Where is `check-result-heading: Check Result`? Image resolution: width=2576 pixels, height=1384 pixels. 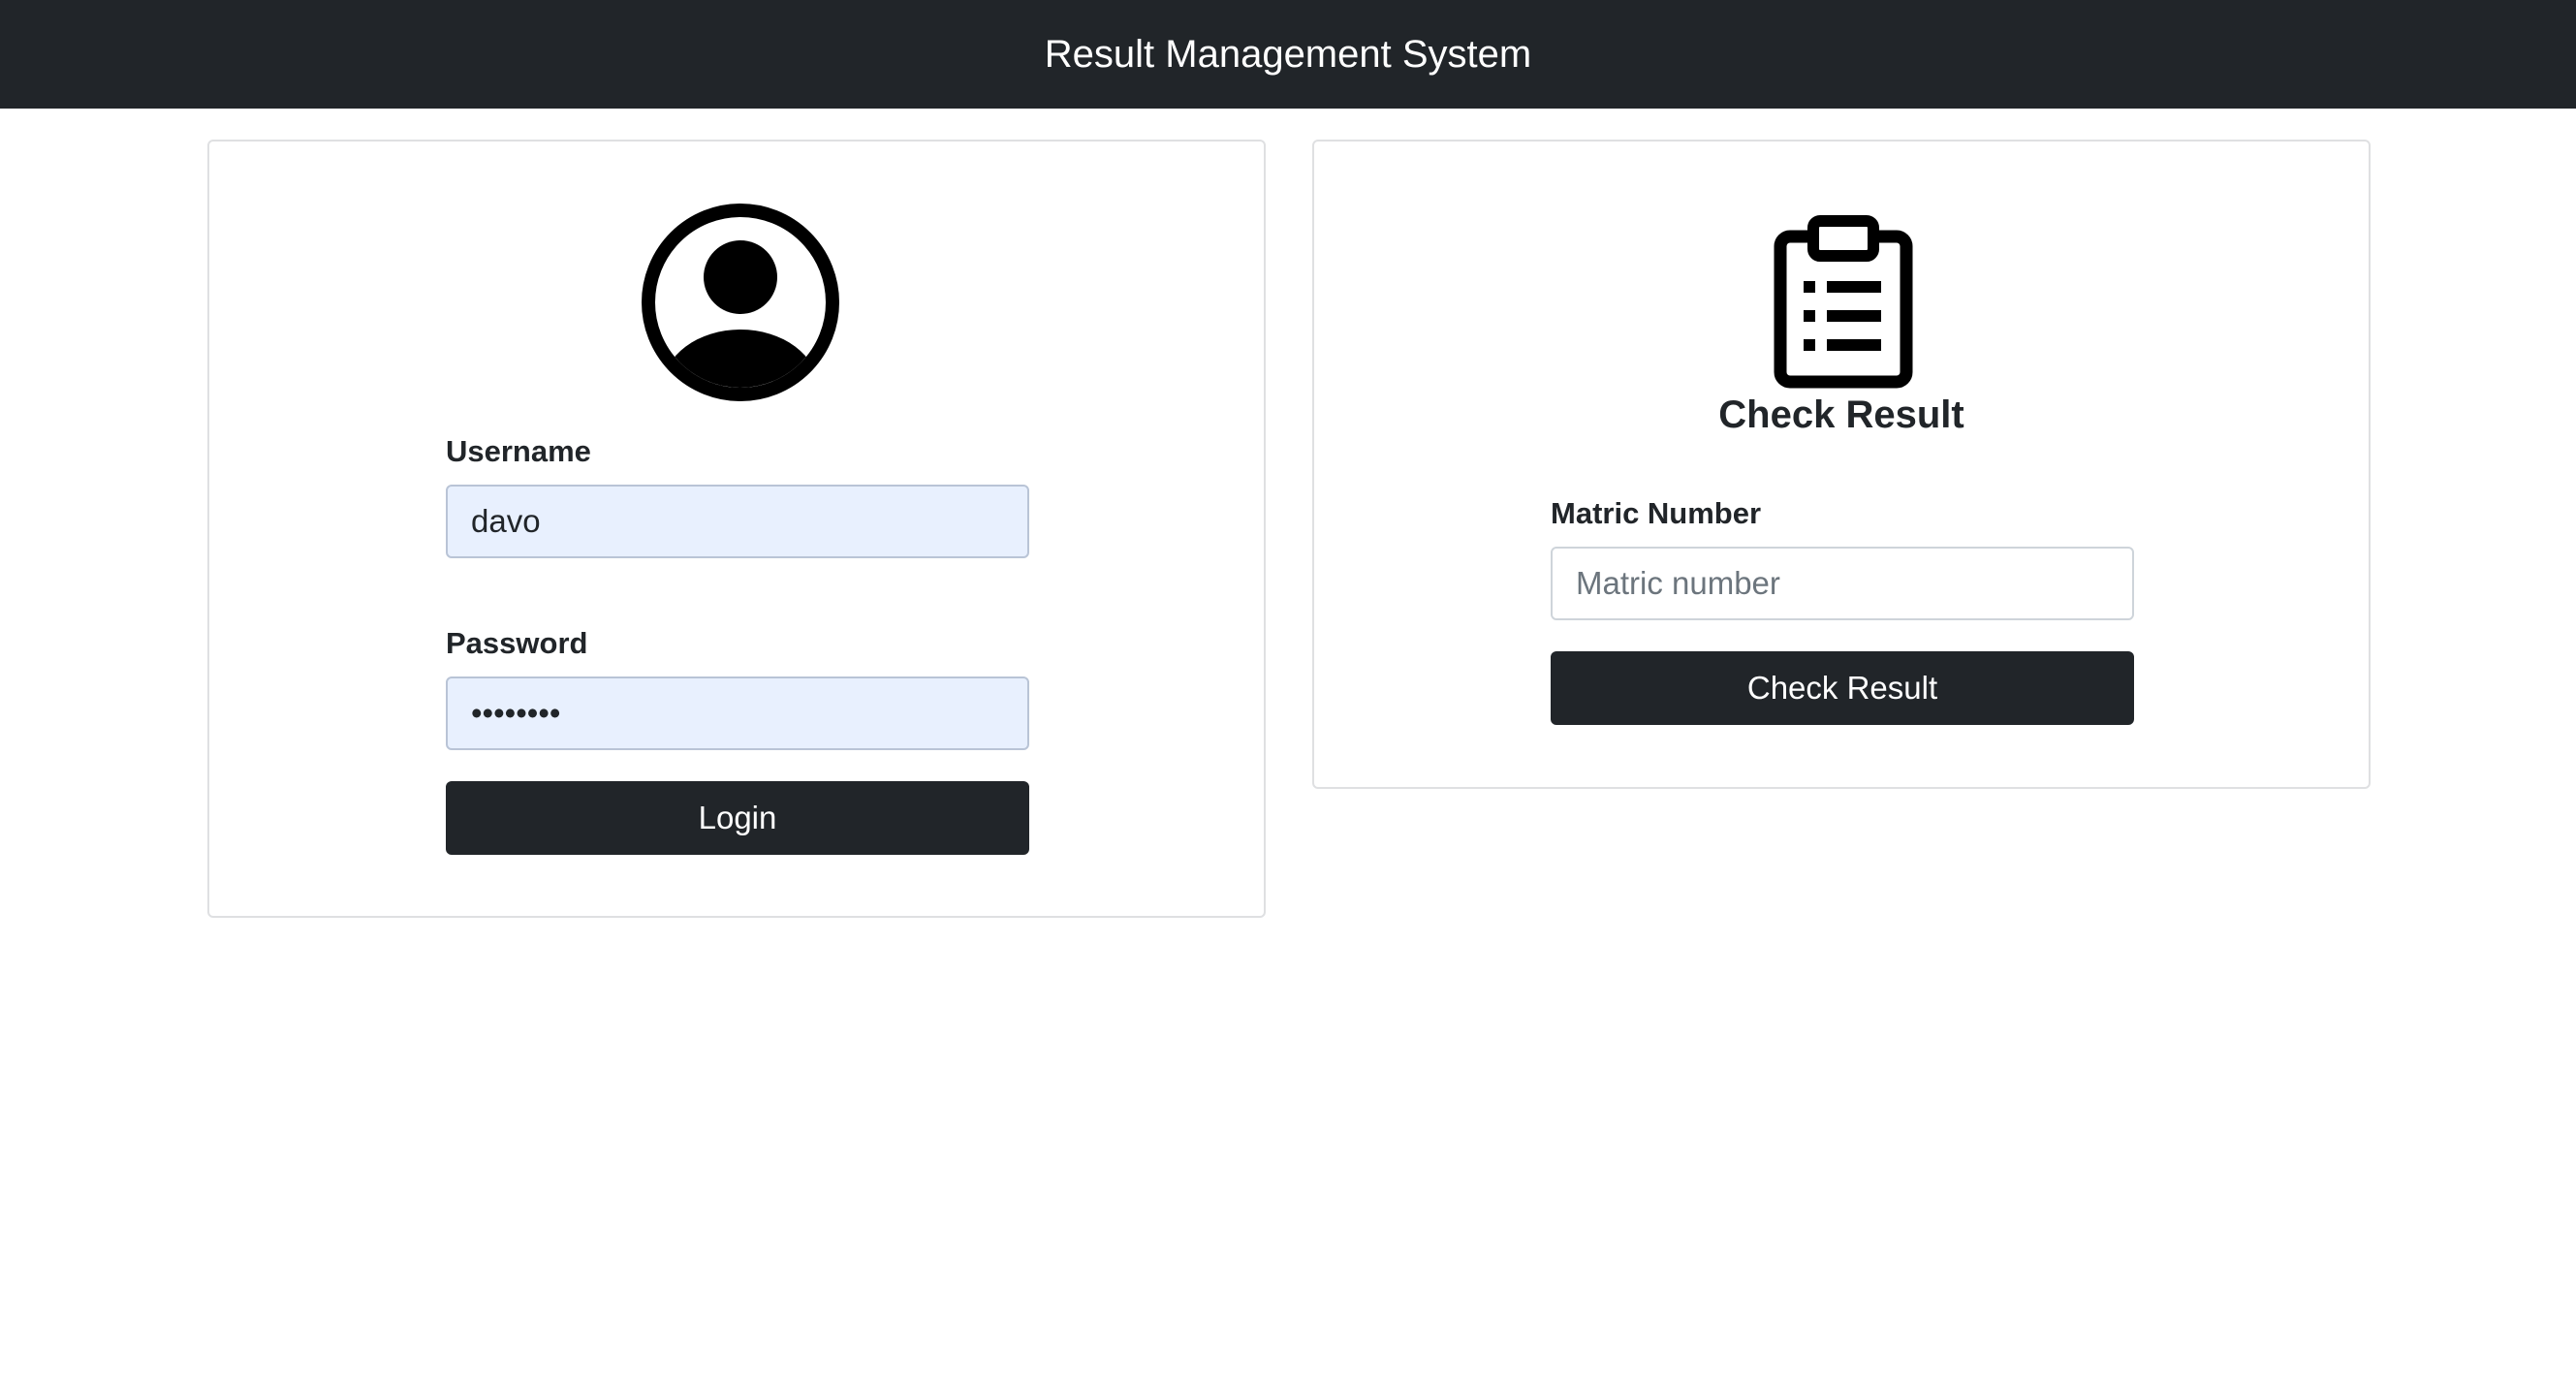
check-result-heading: Check Result is located at coordinates (1841, 414).